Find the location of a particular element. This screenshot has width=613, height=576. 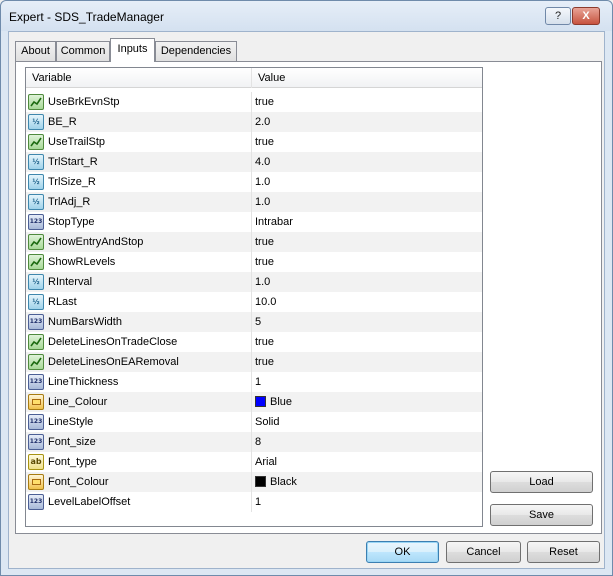

variable-name: NumBarsWidth is located at coordinates (85, 322).